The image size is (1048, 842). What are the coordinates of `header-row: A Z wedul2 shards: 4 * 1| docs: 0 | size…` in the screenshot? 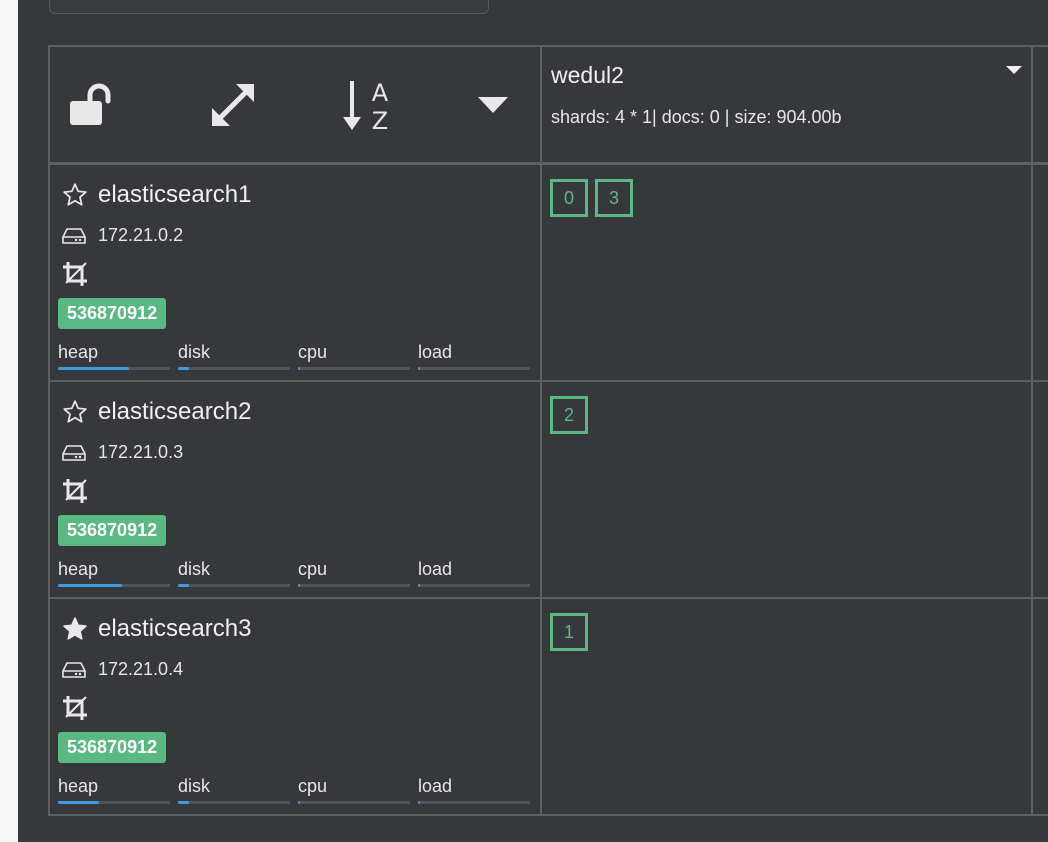 It's located at (549, 106).